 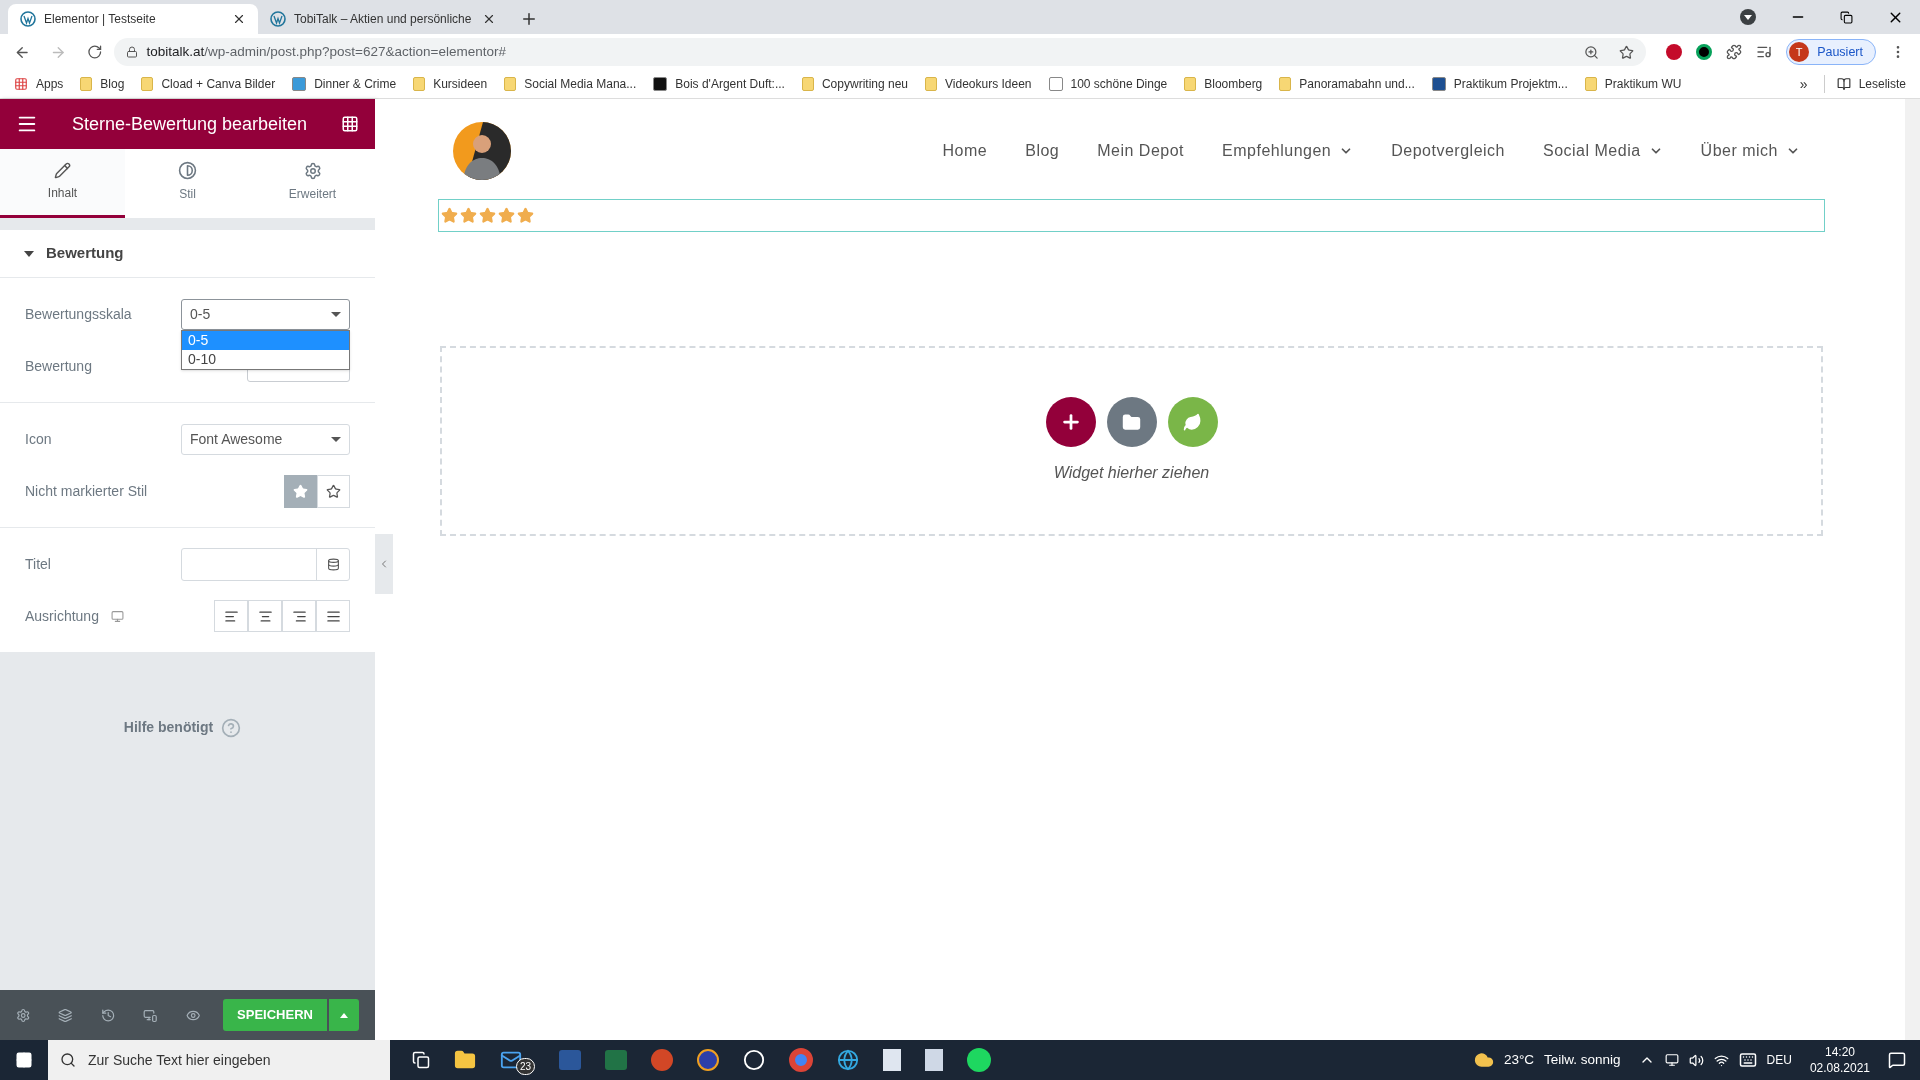 What do you see at coordinates (265, 439) in the screenshot?
I see `select-field: Font Awesome` at bounding box center [265, 439].